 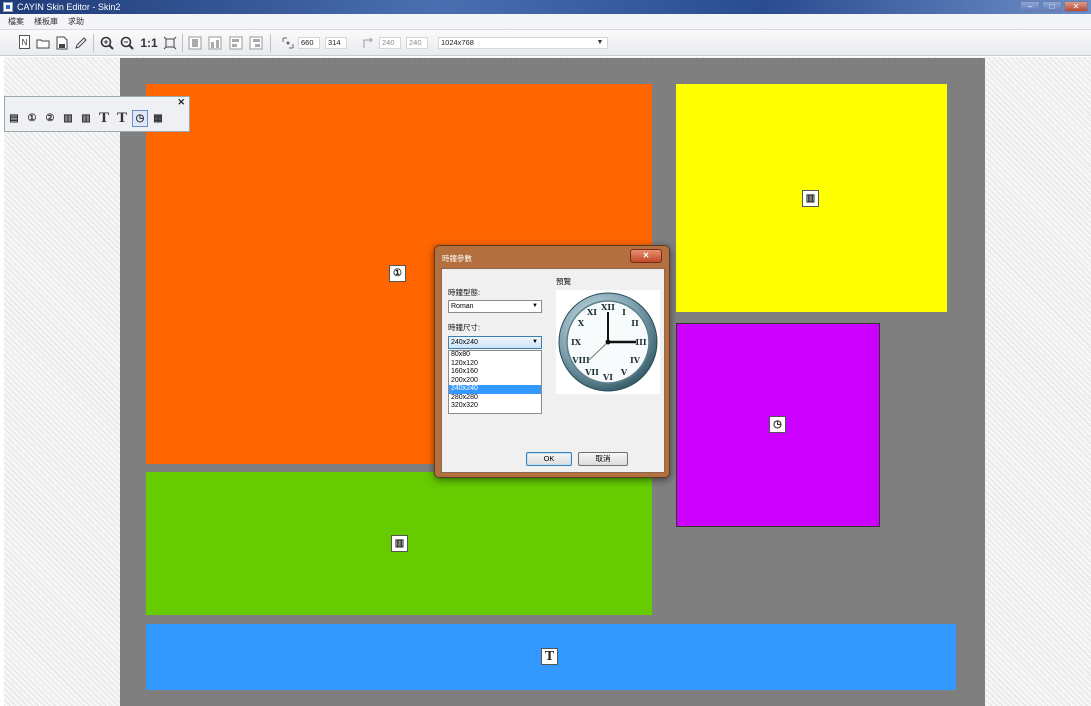 I want to click on height-field: 240, so click(x=417, y=43).